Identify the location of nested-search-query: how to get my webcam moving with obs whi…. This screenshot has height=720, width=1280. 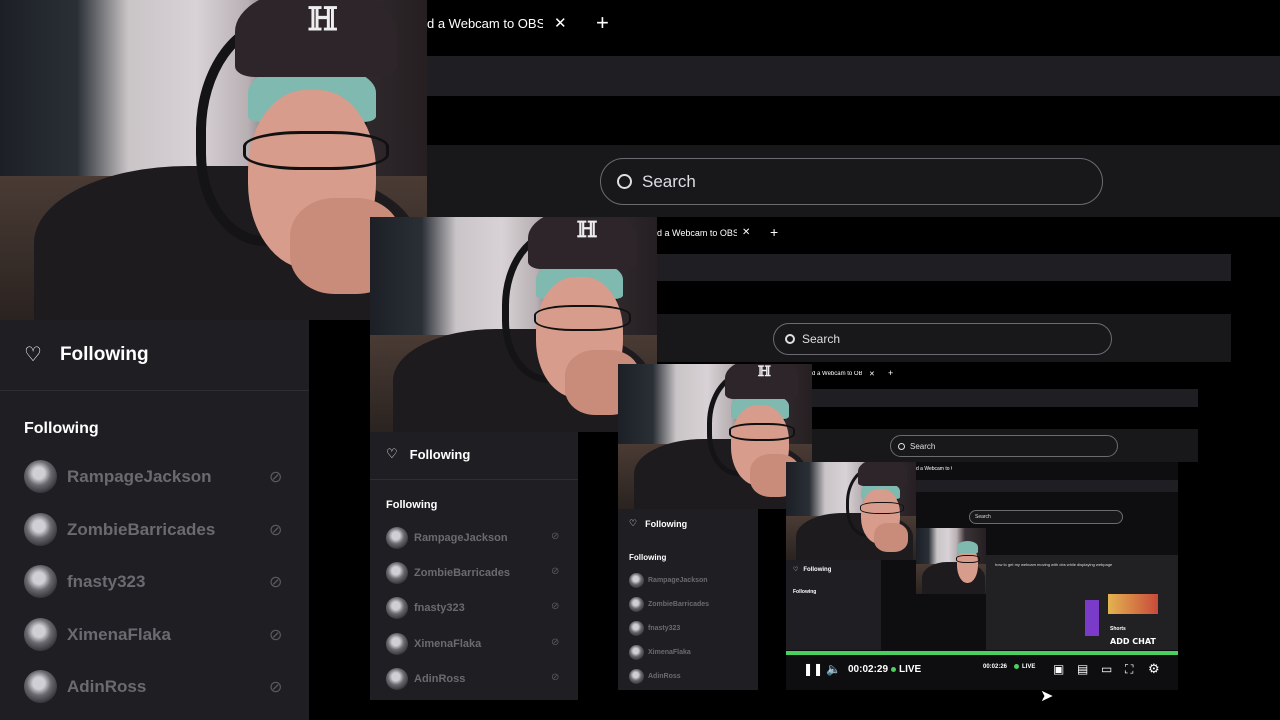
(1054, 564).